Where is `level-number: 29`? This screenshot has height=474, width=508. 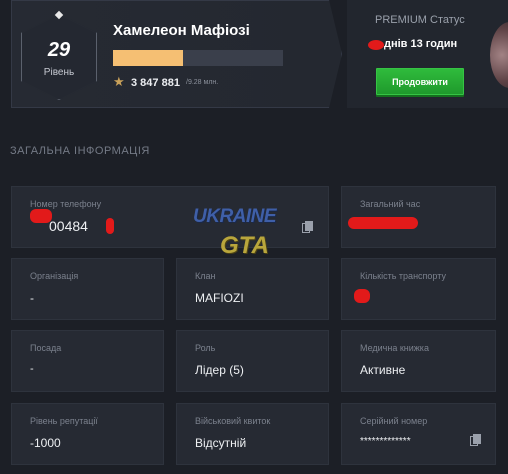
level-number: 29 is located at coordinates (59, 50).